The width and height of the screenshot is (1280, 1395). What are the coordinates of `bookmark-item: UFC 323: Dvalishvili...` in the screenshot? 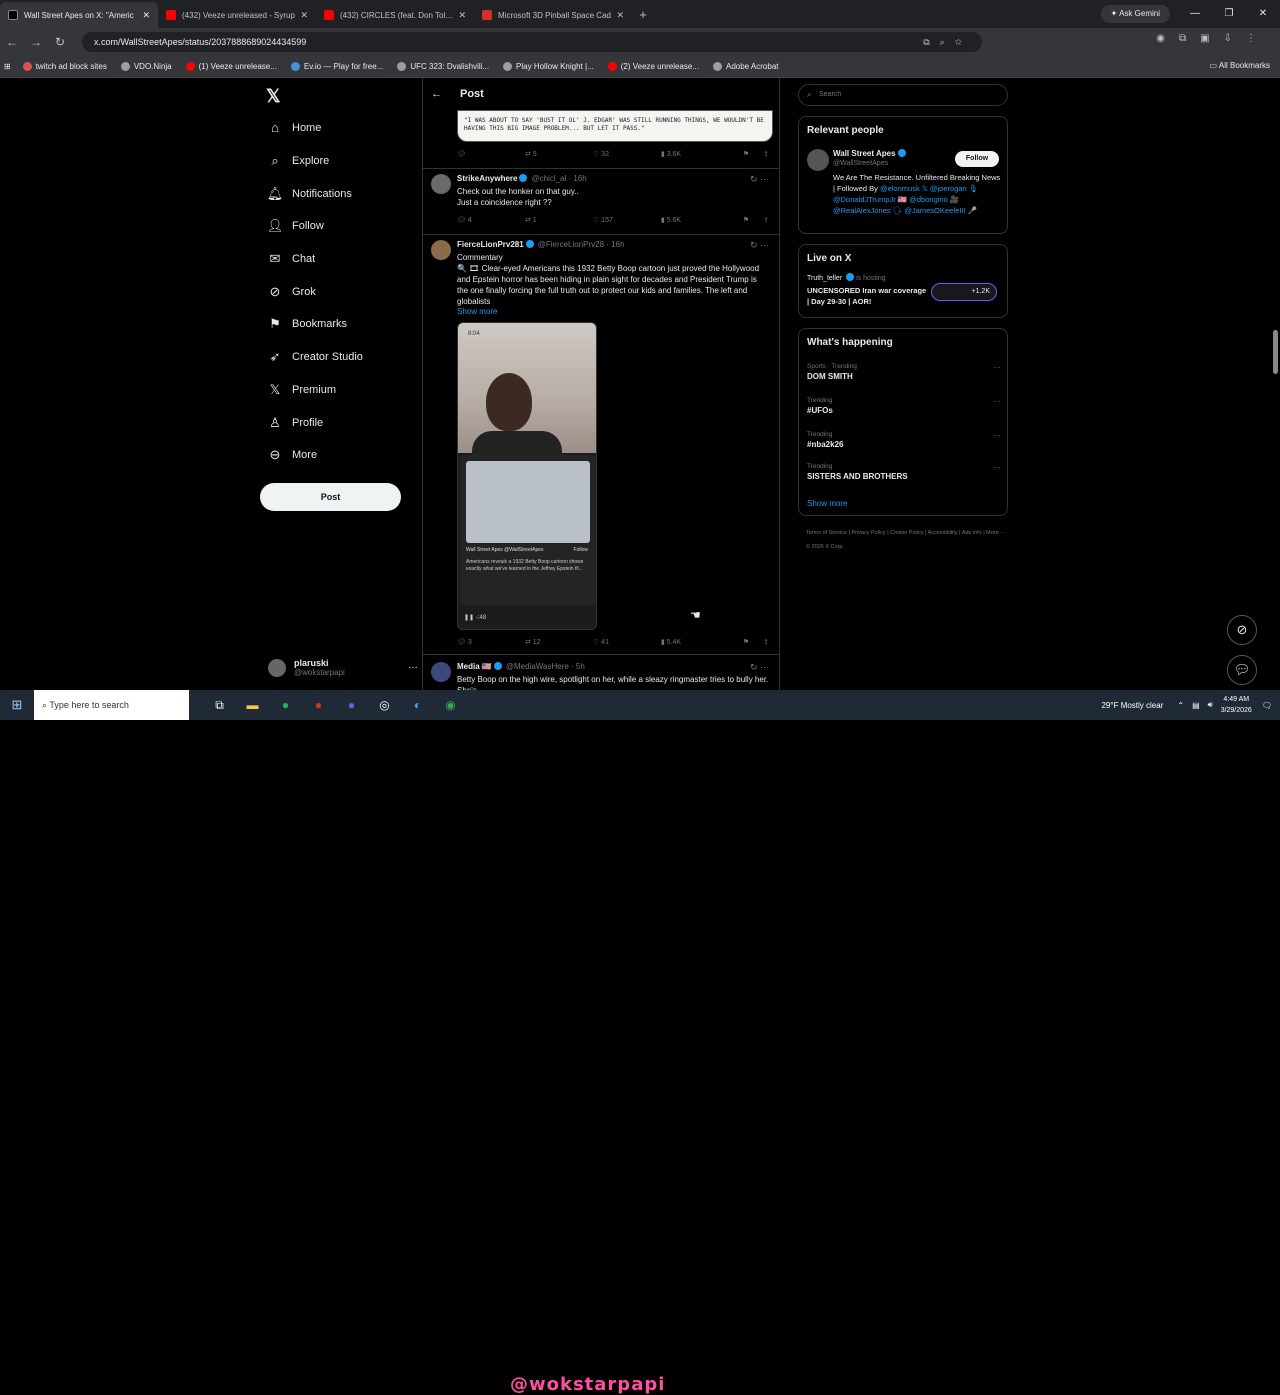 It's located at (443, 66).